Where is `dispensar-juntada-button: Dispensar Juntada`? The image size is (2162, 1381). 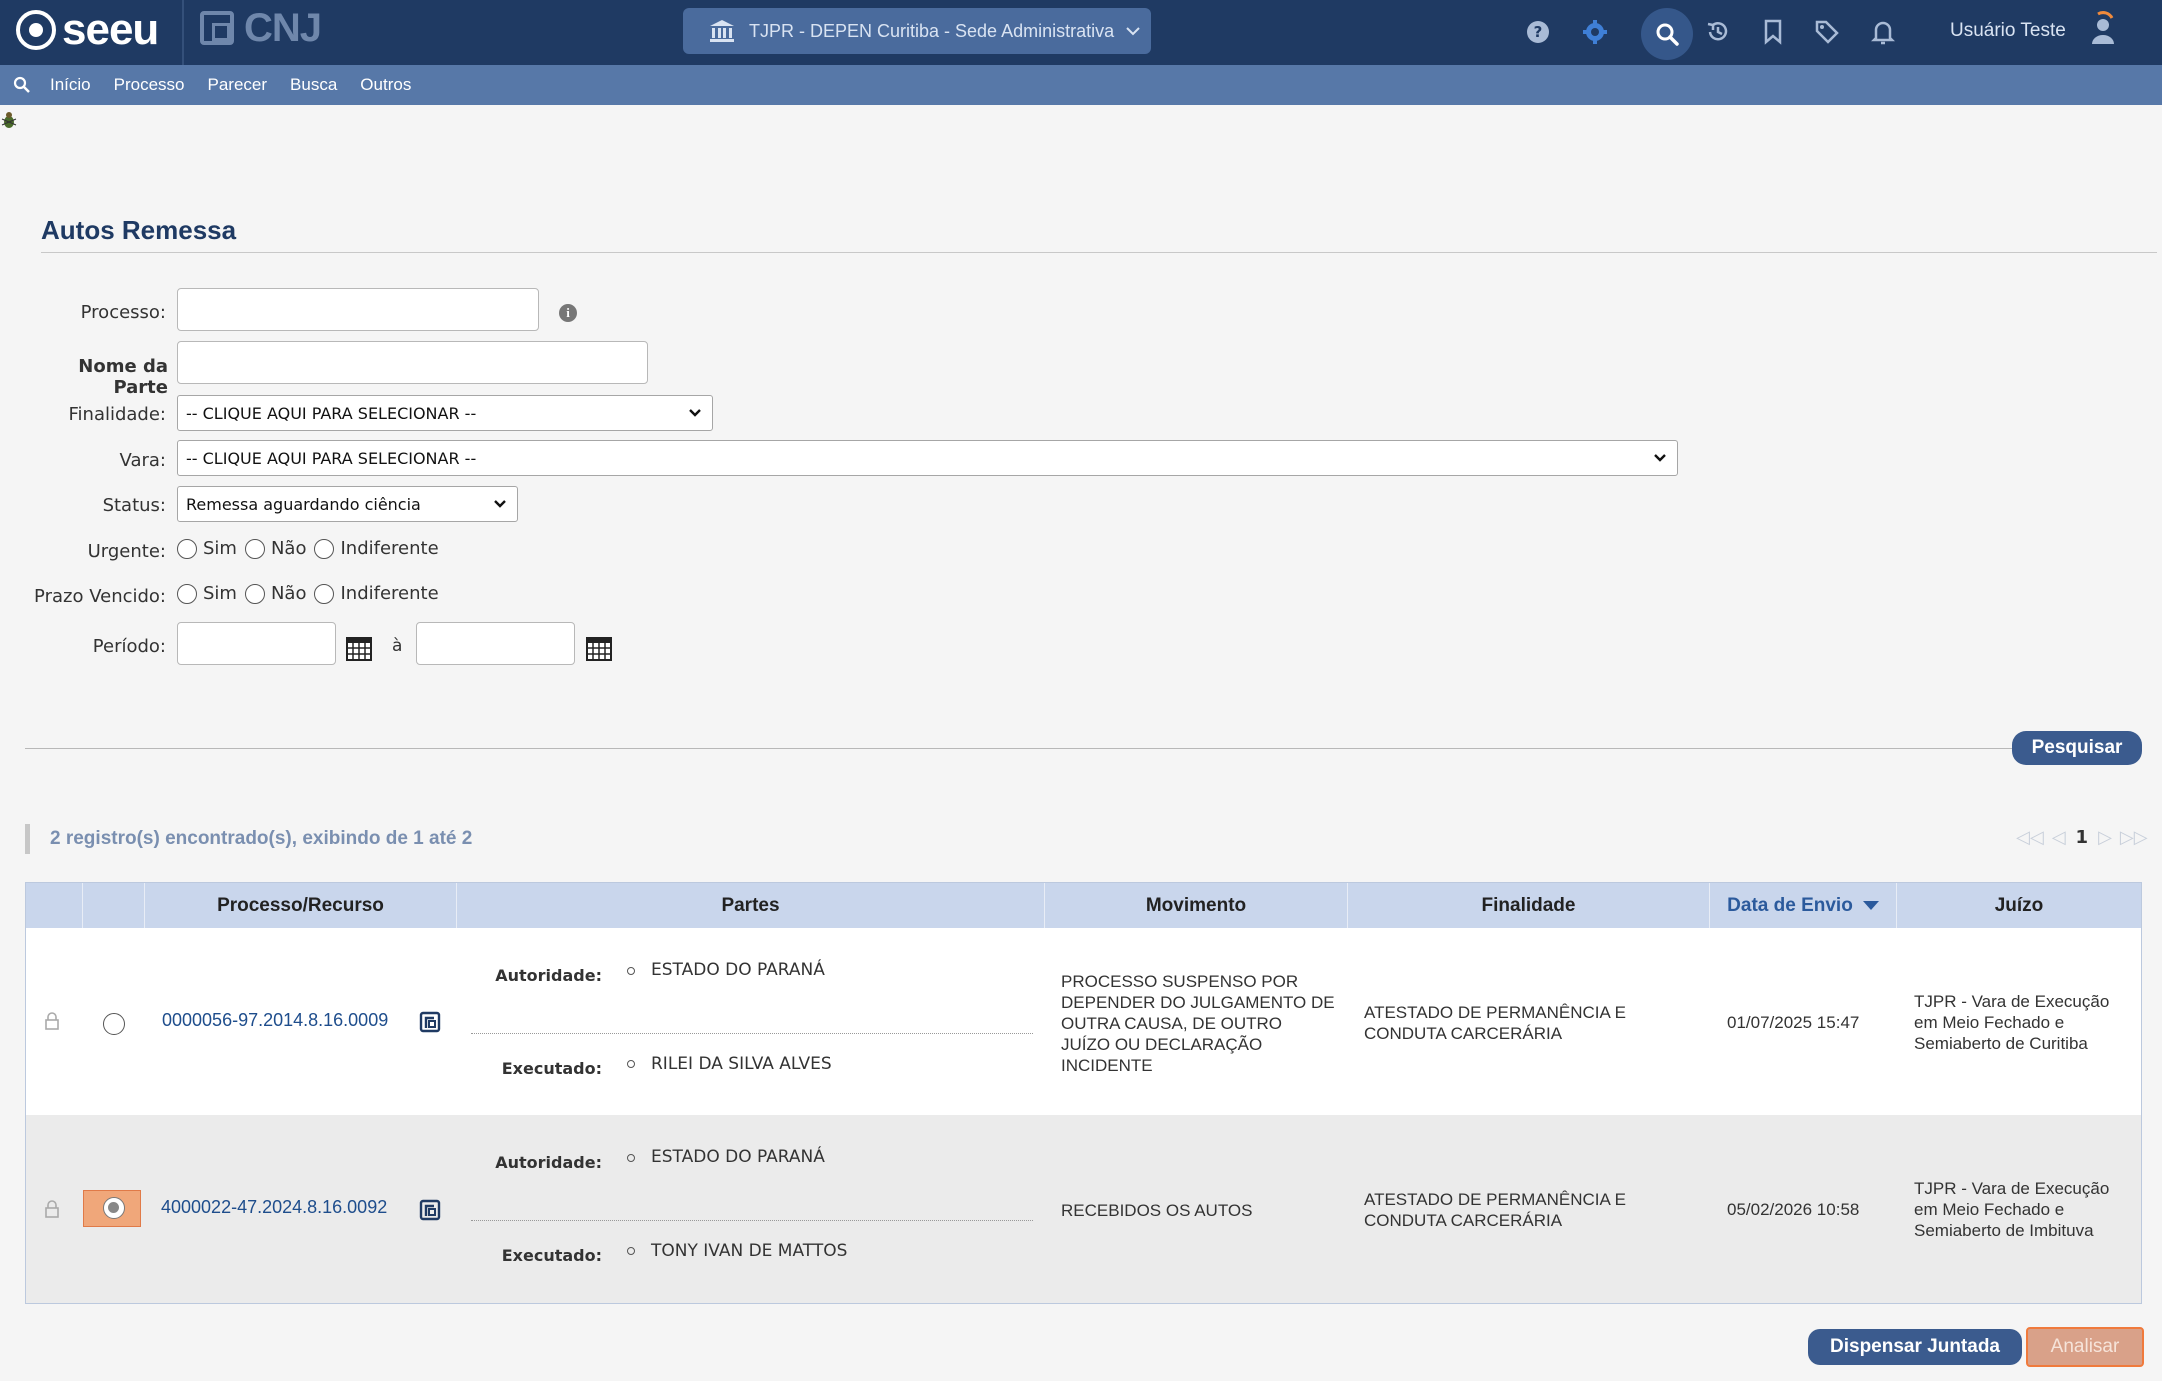 dispensar-juntada-button: Dispensar Juntada is located at coordinates (1915, 1347).